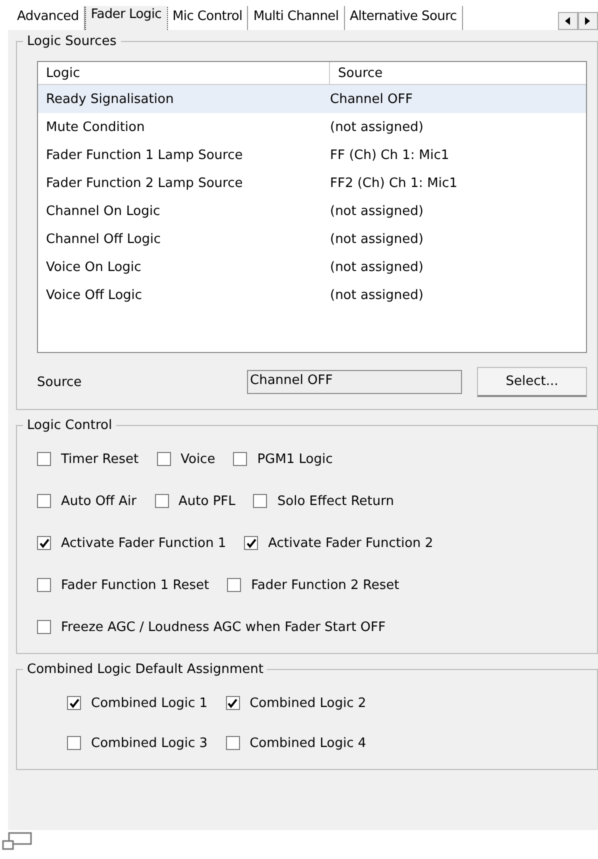  What do you see at coordinates (308, 743) in the screenshot?
I see `checkbox-label: Combined Logic 4` at bounding box center [308, 743].